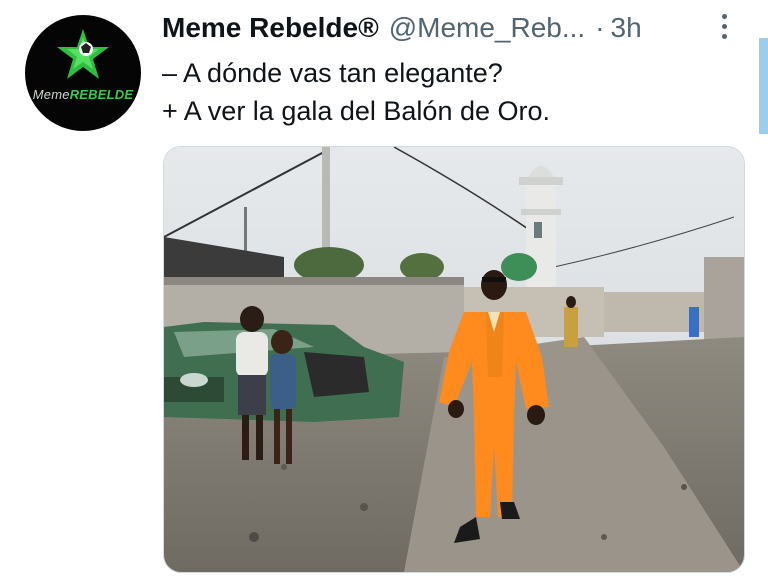 The height and width of the screenshot is (586, 768). I want to click on tweet-header: Meme Rebelde® @Meme_Reb... · 3h, so click(457, 28).